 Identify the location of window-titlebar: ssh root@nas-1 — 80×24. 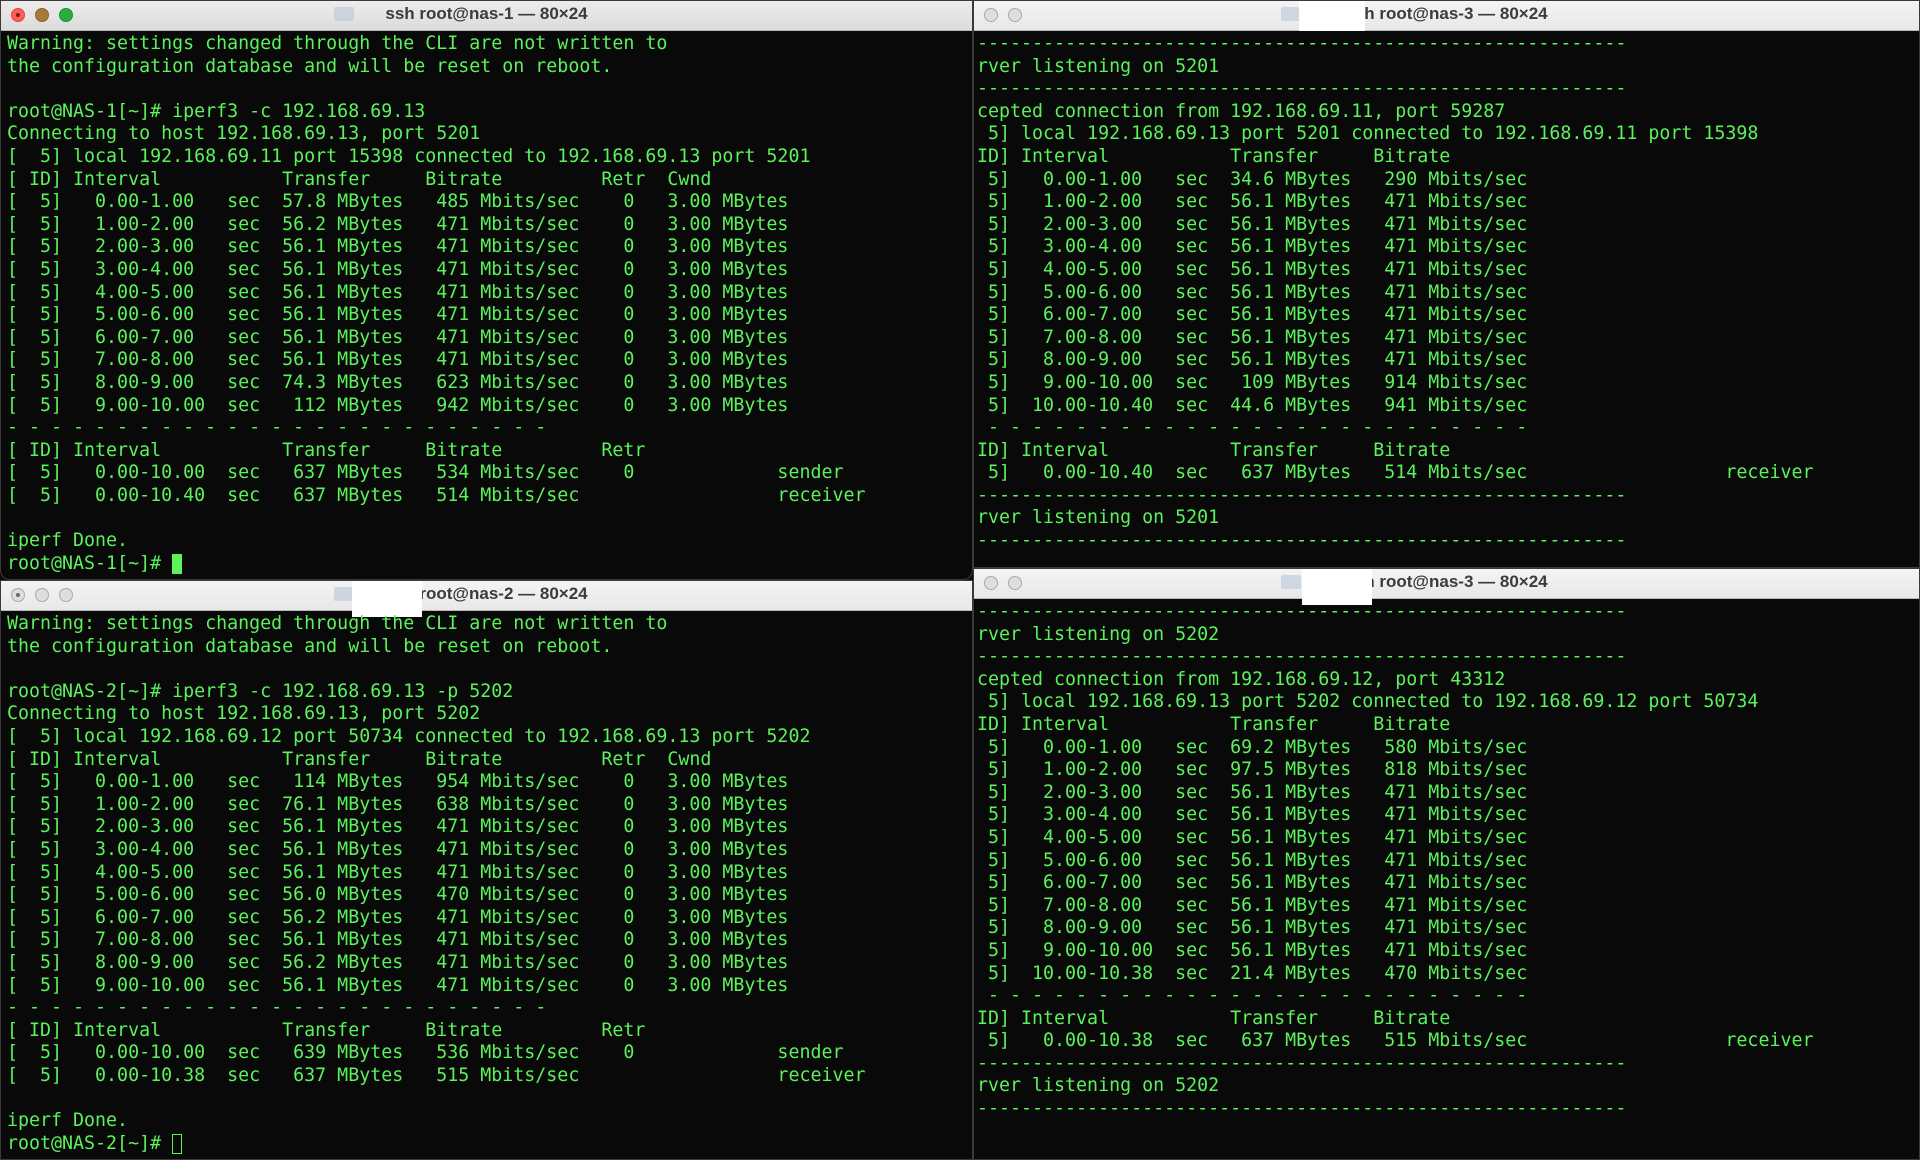
(486, 16).